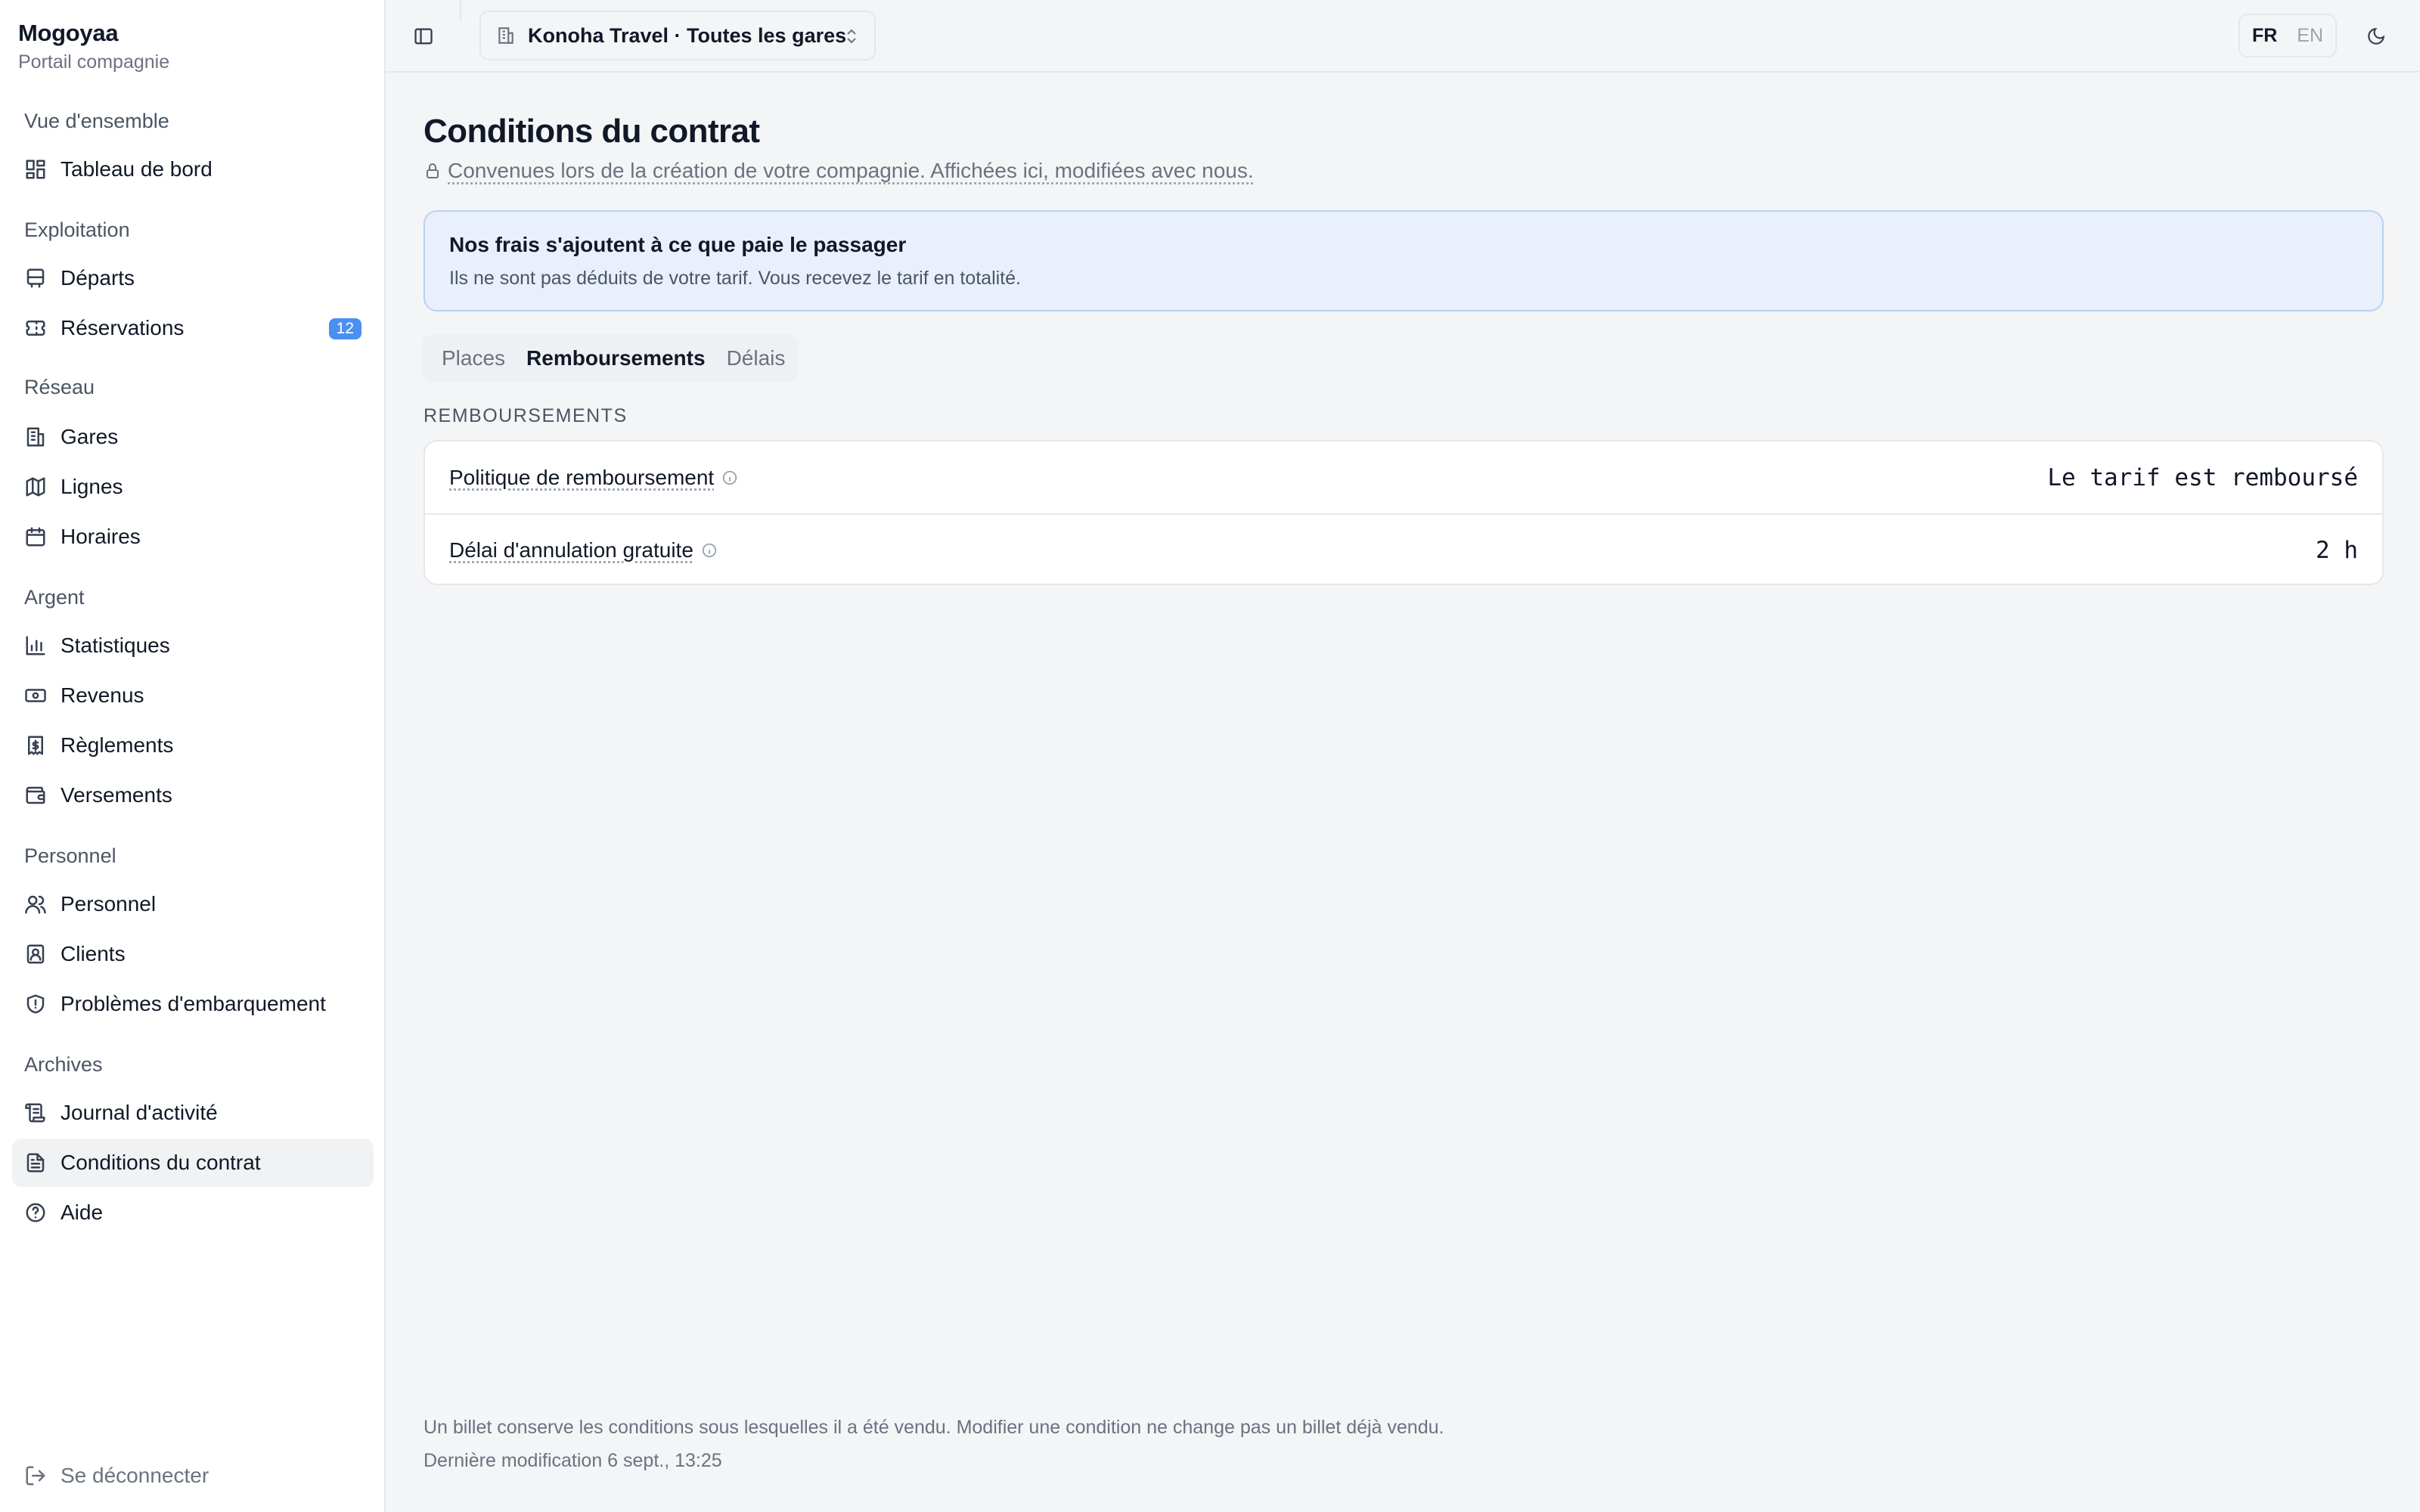 This screenshot has height=1512, width=2420. Describe the element at coordinates (461, 10) in the screenshot. I see `topbar-divider` at that location.